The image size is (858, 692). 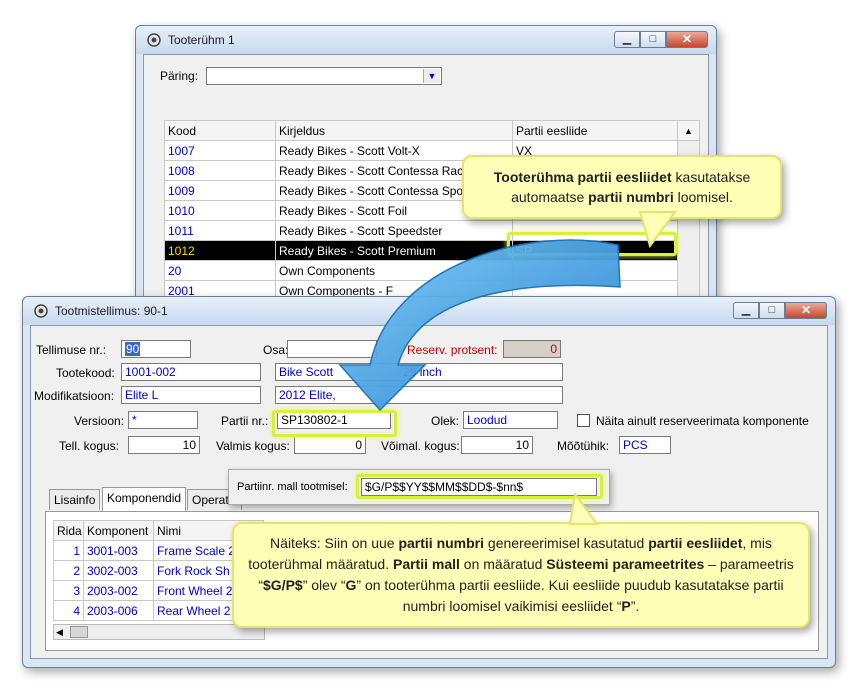 I want to click on row-component: 3002-003, so click(x=118, y=570).